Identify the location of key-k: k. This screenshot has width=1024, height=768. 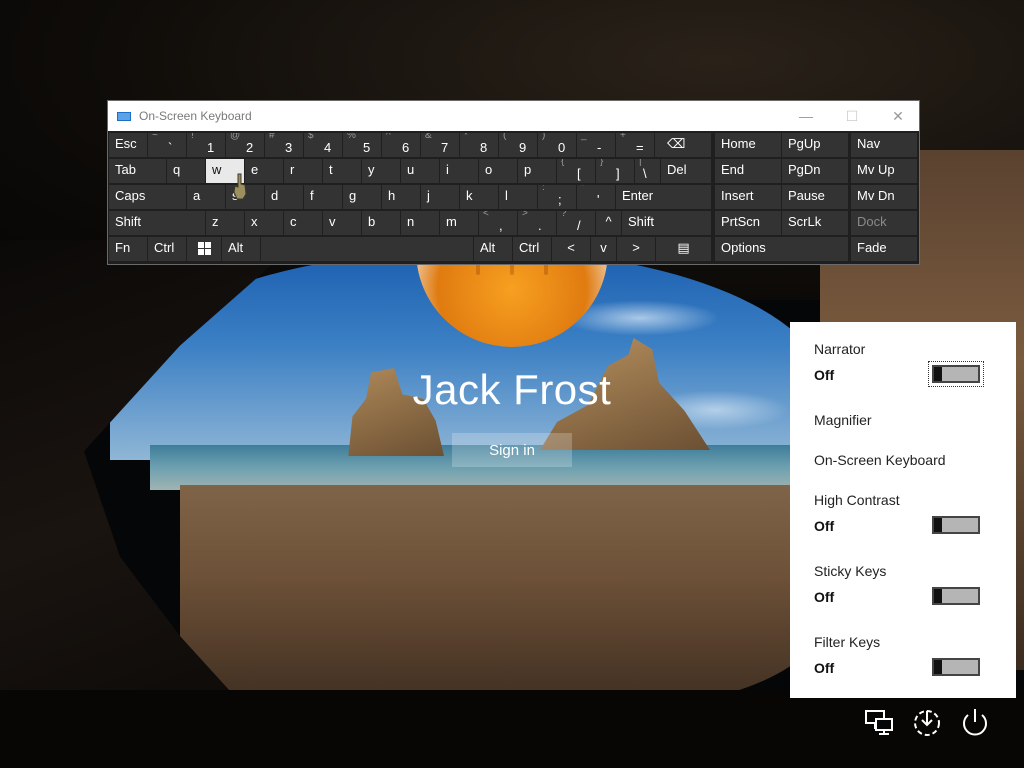
(479, 197).